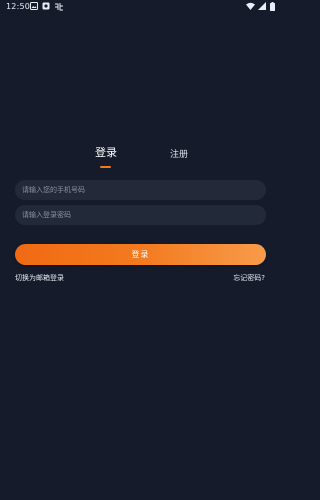 This screenshot has width=320, height=500. I want to click on password-input, so click(140, 215).